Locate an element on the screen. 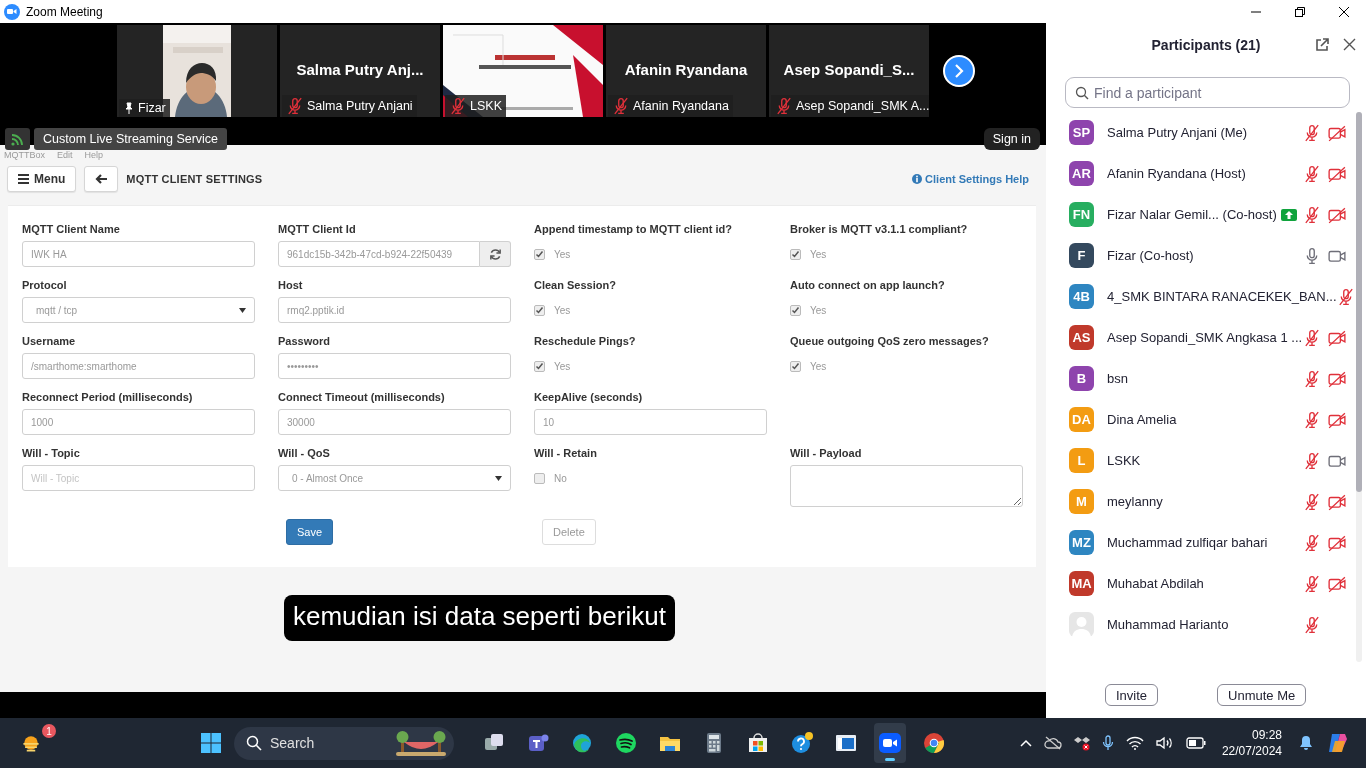 The image size is (1366, 768). mic-icon is located at coordinates (1107, 743).